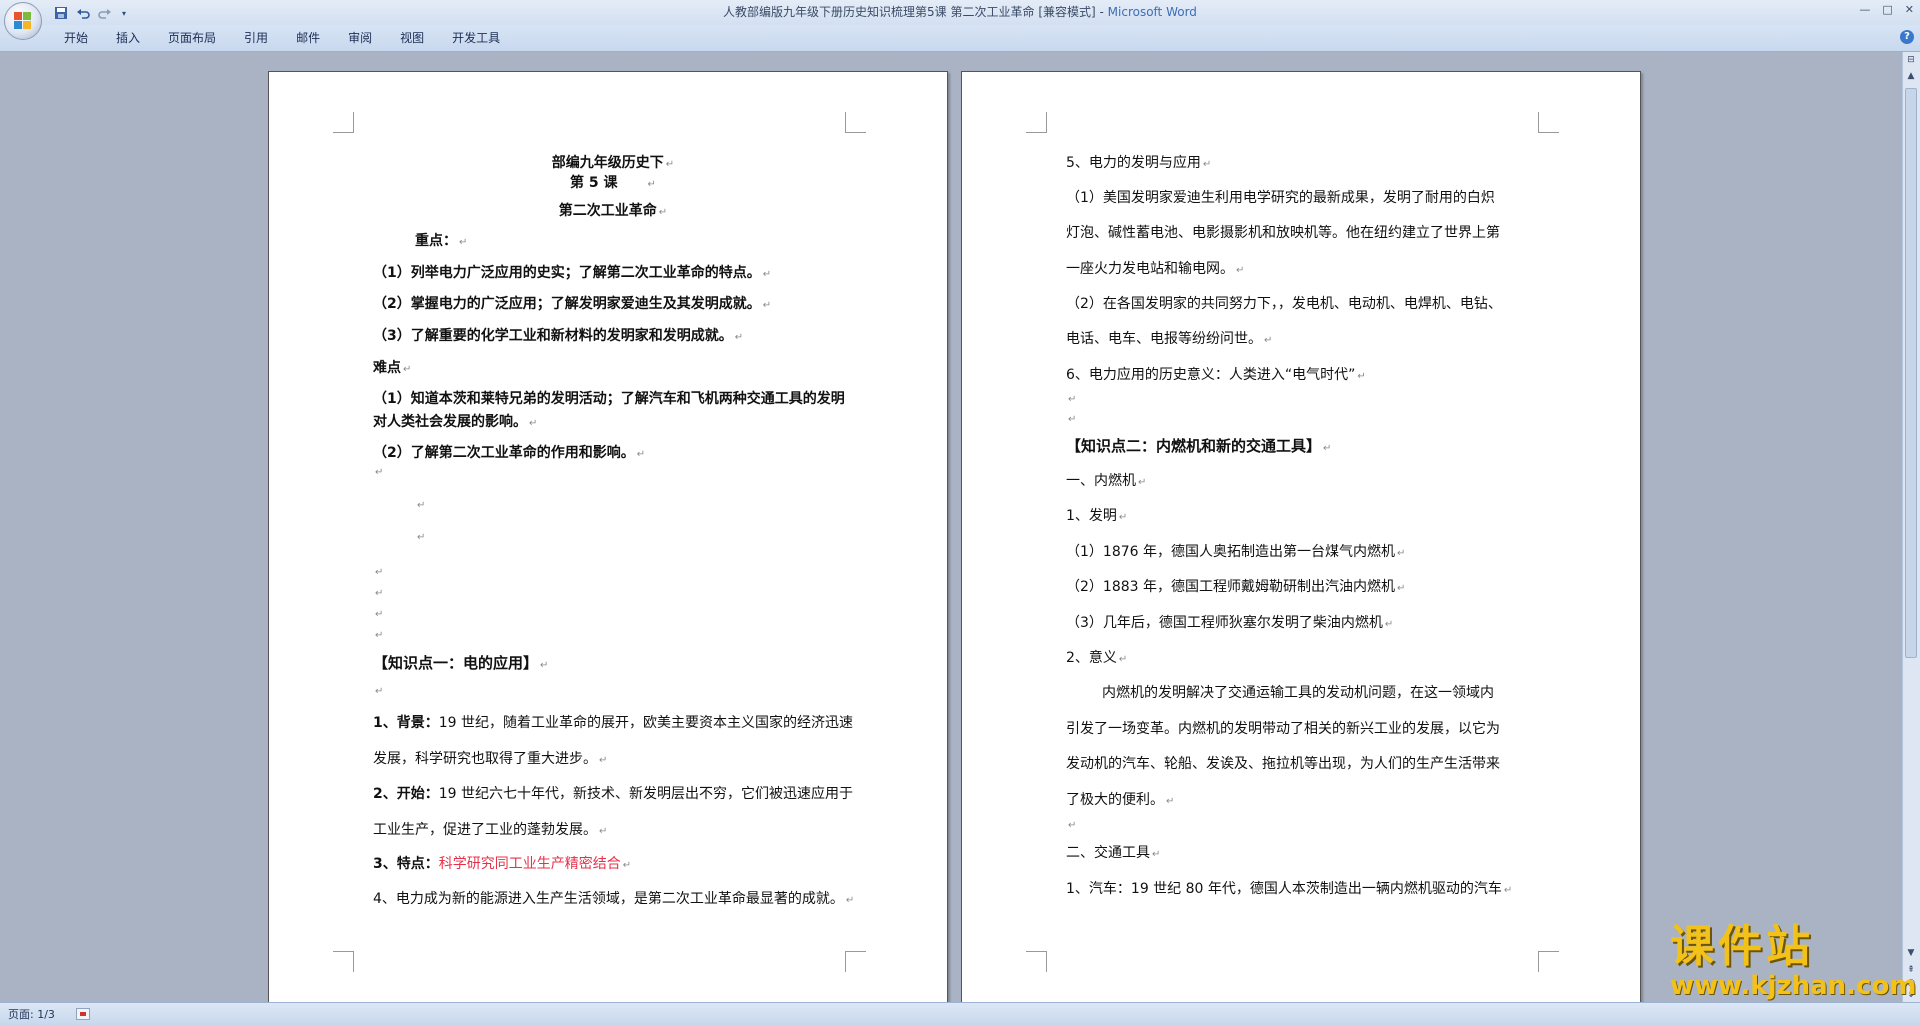 This screenshot has height=1026, width=1920. Describe the element at coordinates (1298, 693) in the screenshot. I see `text-line: 内燃机的发明解决了交通运输工具的发动机问题，在这一领域内` at that location.